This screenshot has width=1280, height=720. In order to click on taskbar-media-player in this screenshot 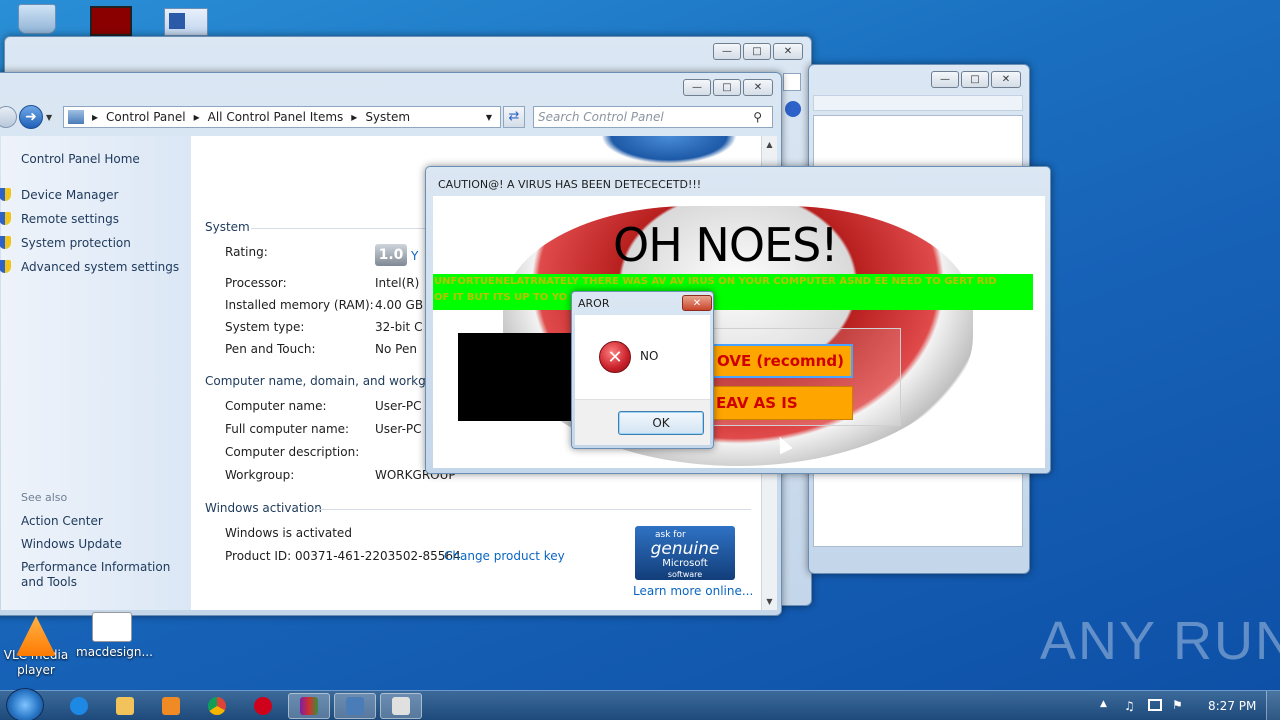, I will do `click(171, 706)`.